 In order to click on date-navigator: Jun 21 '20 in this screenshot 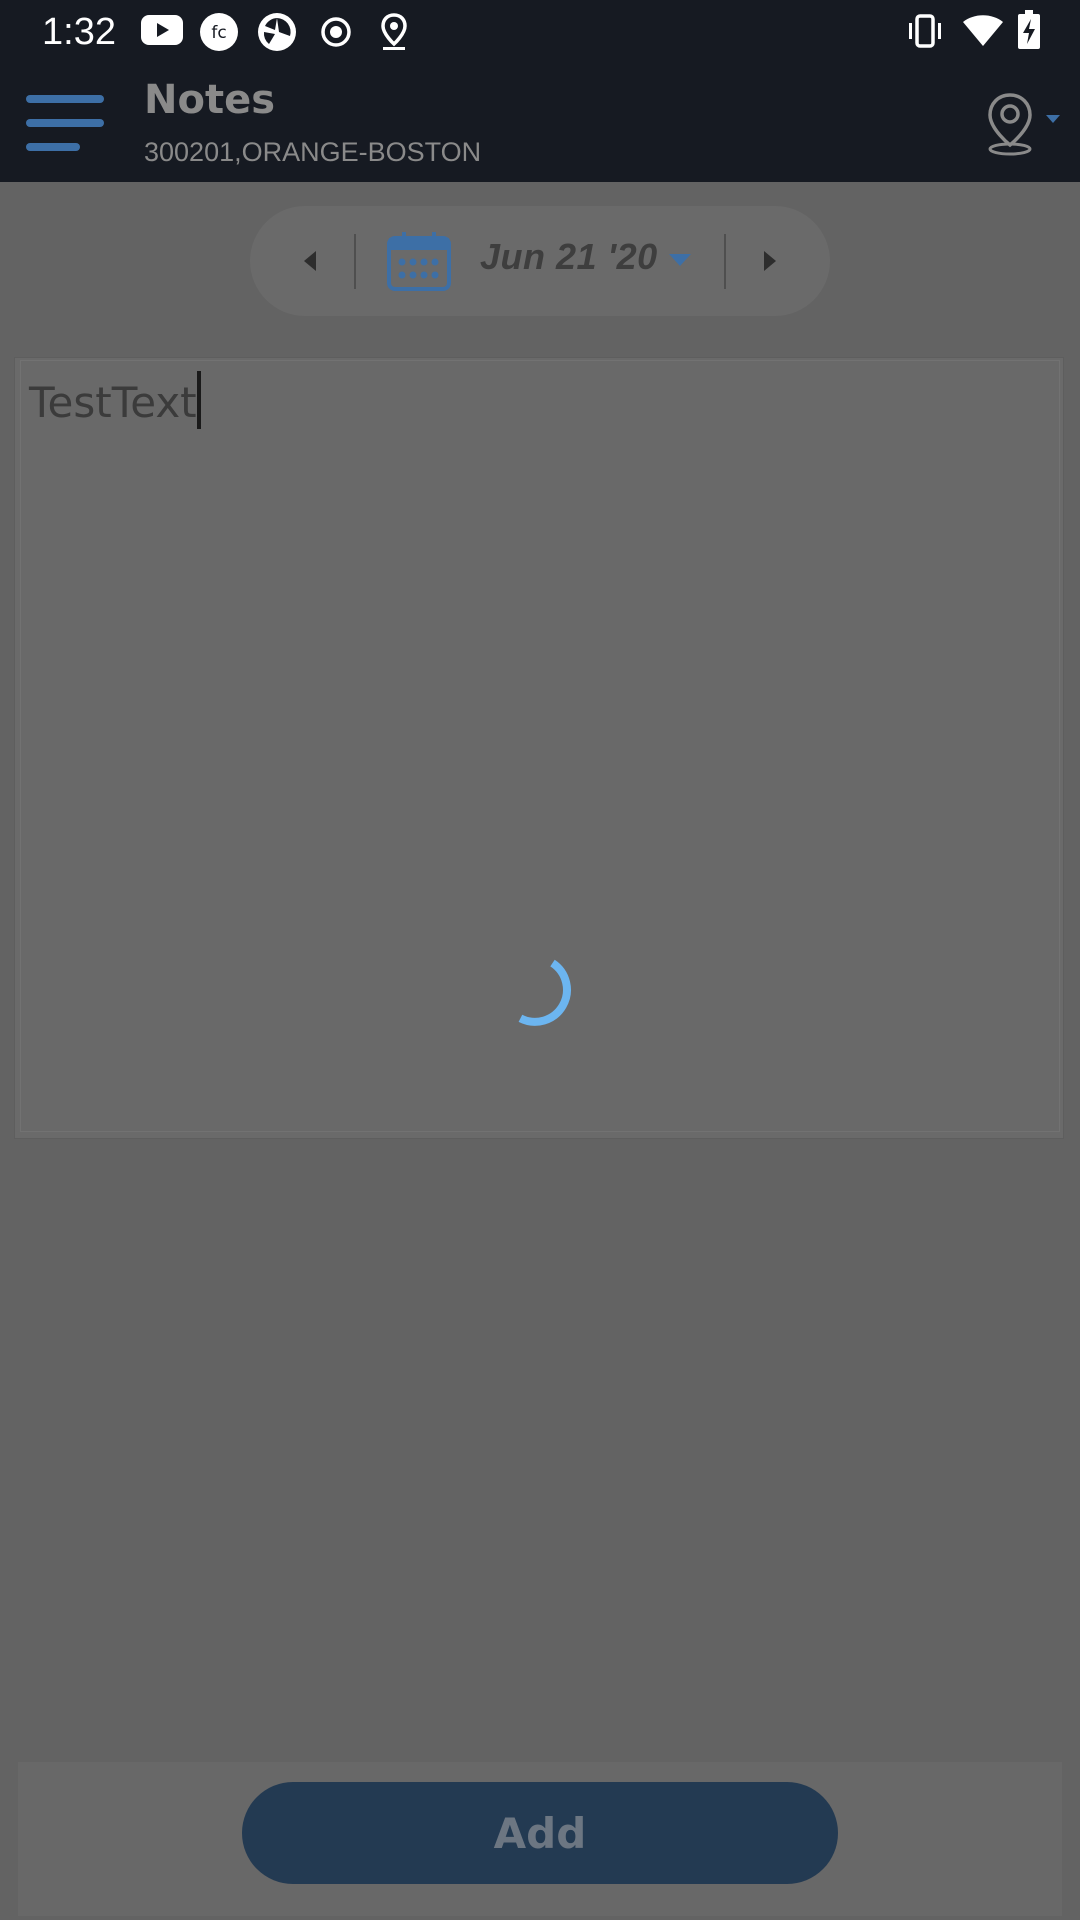, I will do `click(540, 261)`.